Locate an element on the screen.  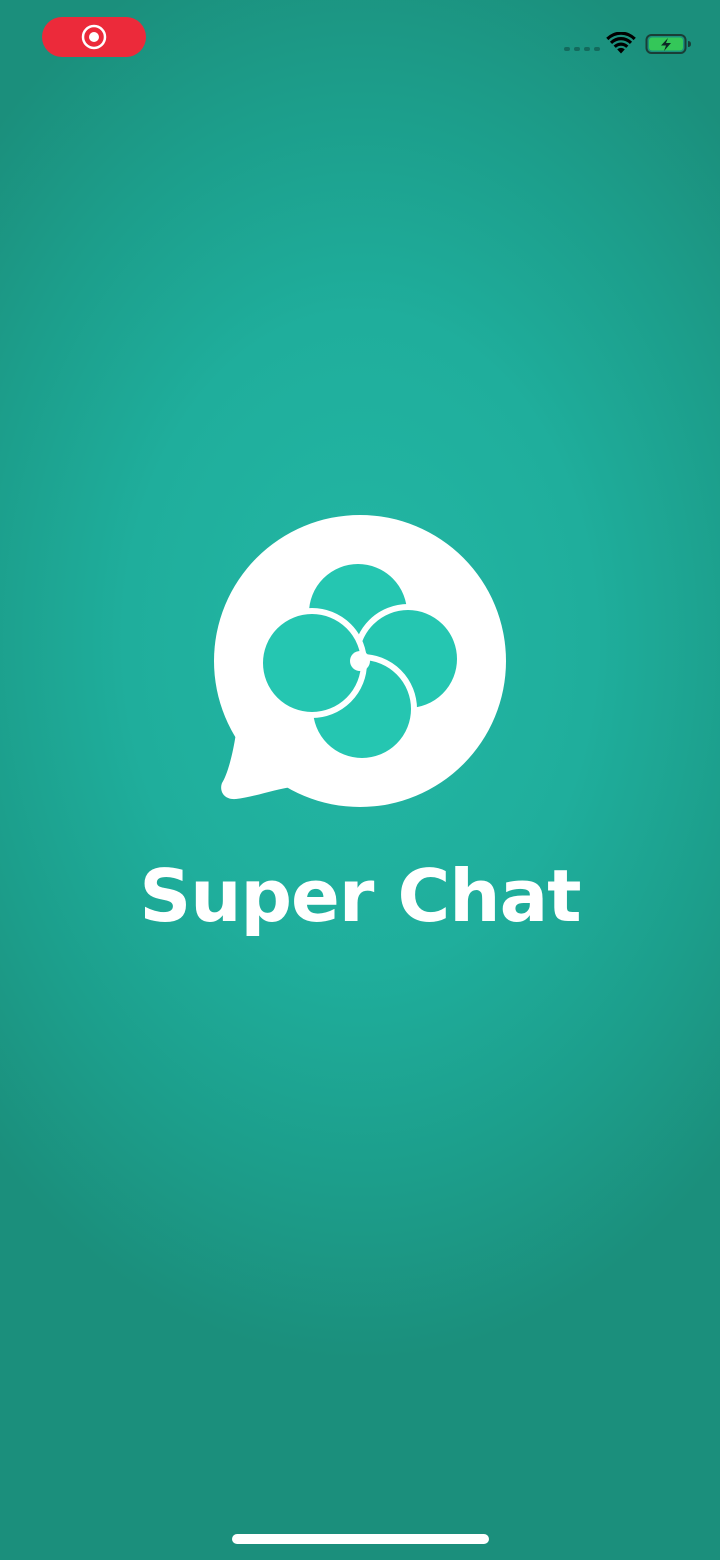
cellular-signal-icon is located at coordinates (582, 49).